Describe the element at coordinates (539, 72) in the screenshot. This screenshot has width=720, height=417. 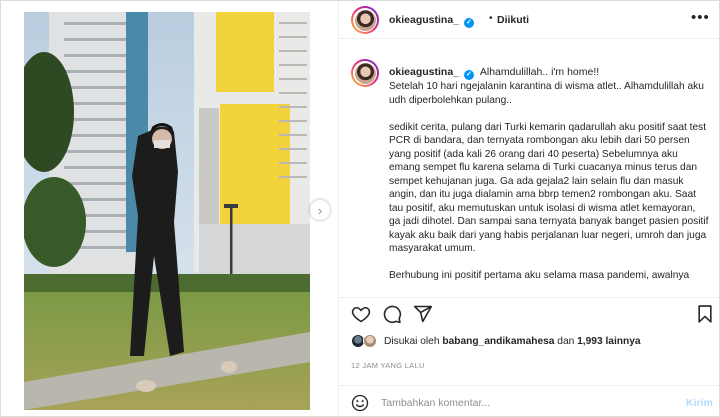
I see `caption-first-line: Alhamdulillah.. i'm home!!` at that location.